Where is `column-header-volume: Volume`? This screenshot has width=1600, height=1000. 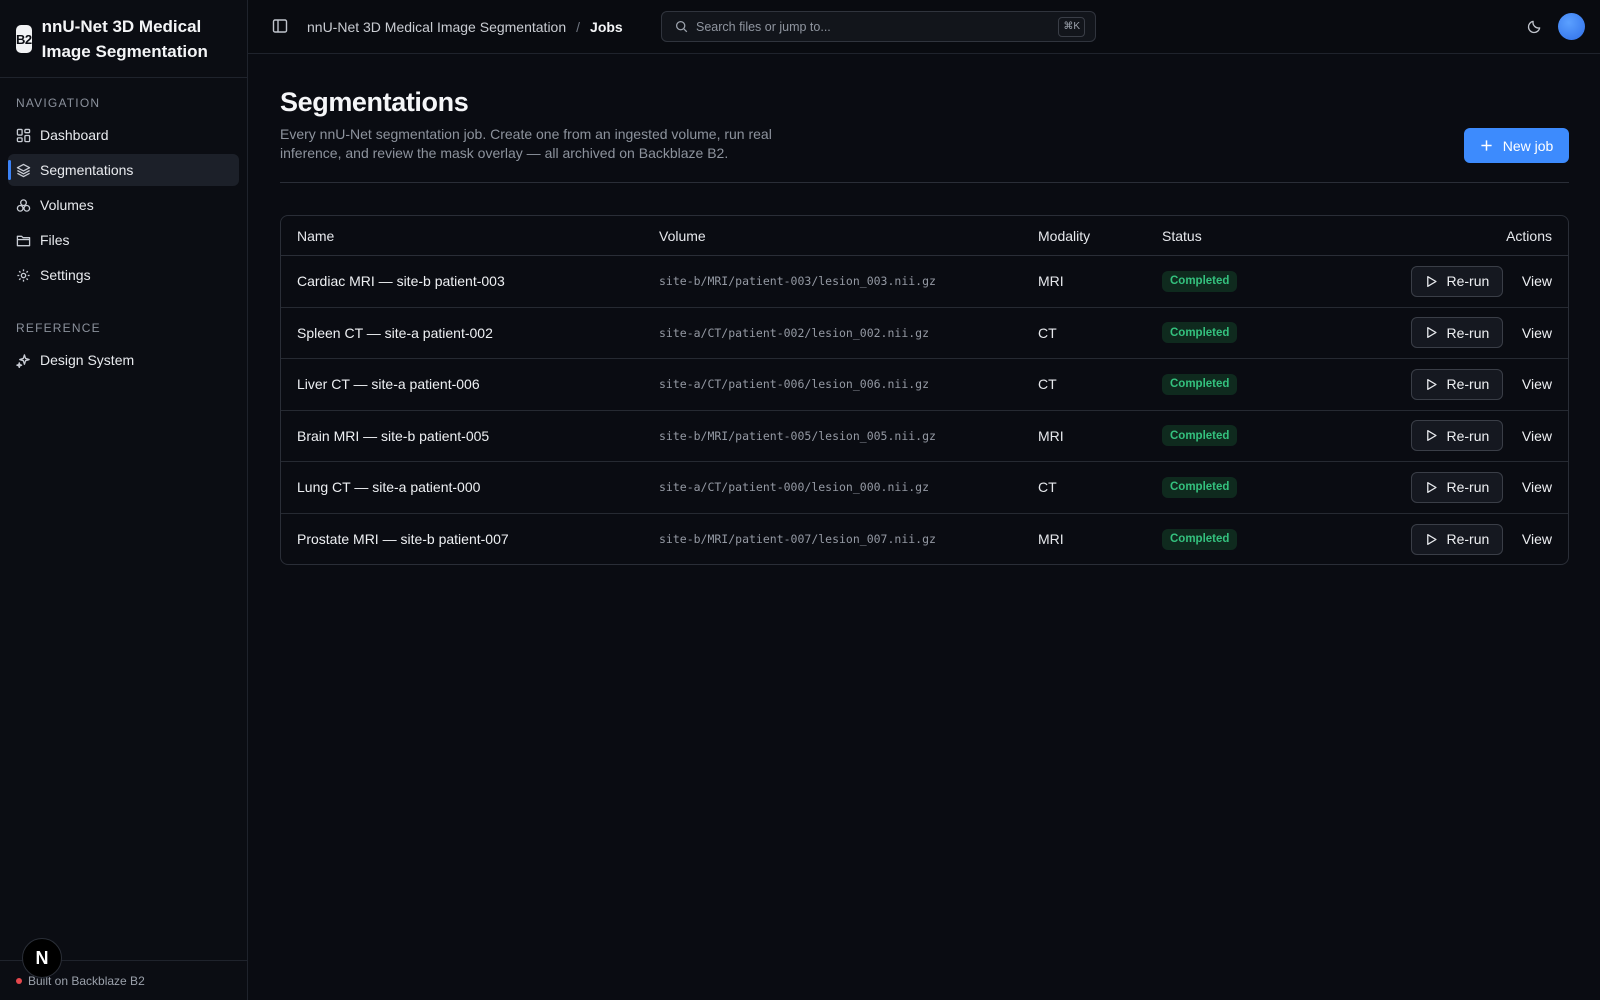 column-header-volume: Volume is located at coordinates (682, 236).